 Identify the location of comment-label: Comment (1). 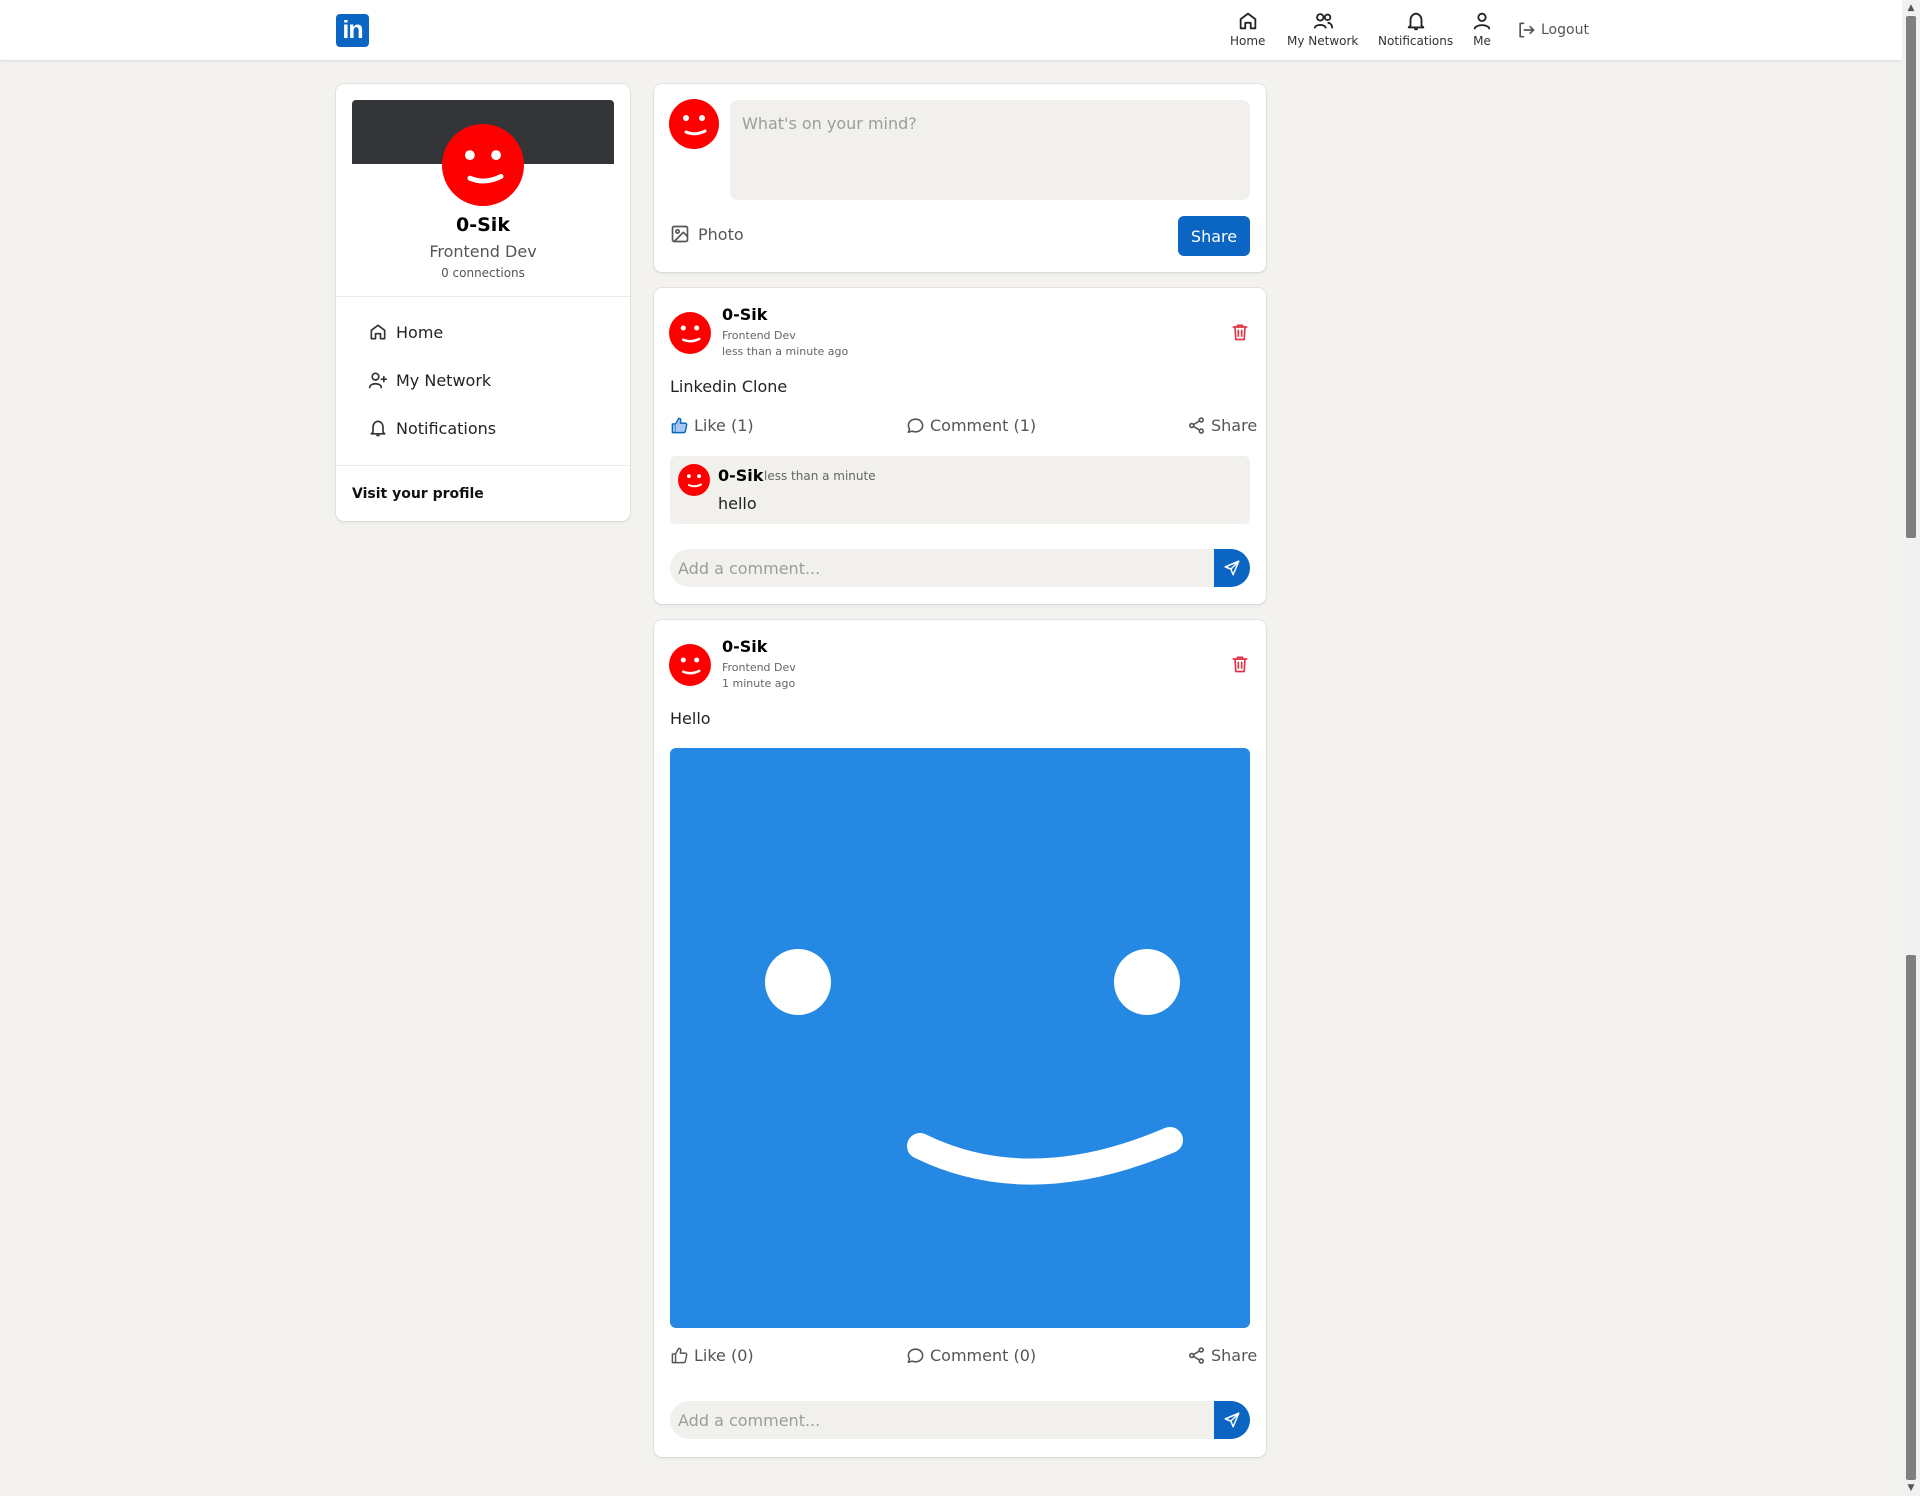
(983, 425).